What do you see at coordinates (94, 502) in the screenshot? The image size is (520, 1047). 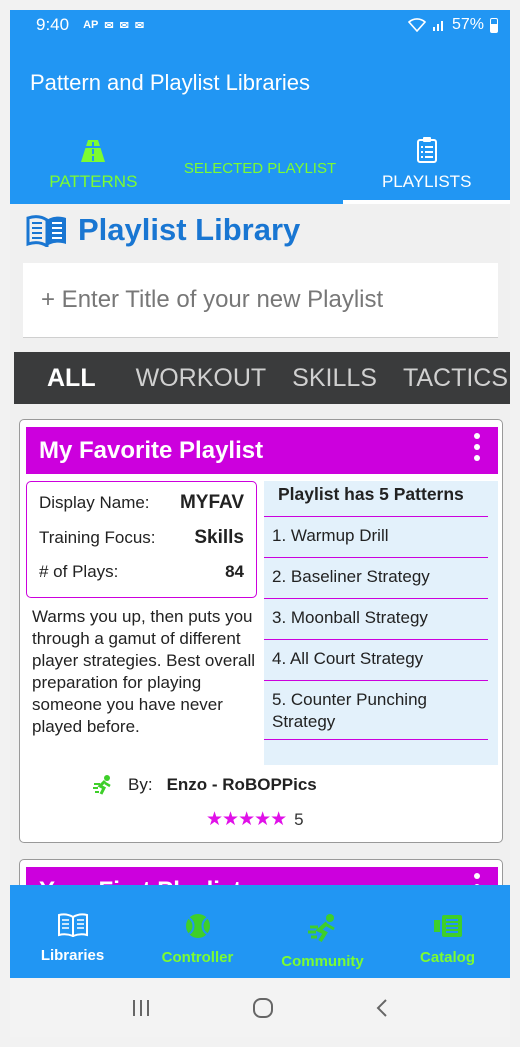 I see `display-name-label: Display Name:` at bounding box center [94, 502].